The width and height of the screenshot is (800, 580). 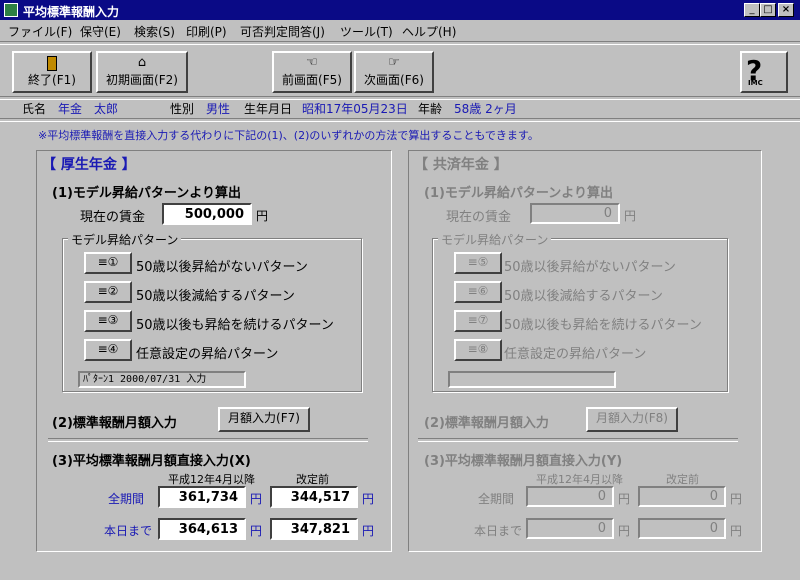 What do you see at coordinates (314, 529) in the screenshot?
I see `kosei-row2-col2-input: 347,821` at bounding box center [314, 529].